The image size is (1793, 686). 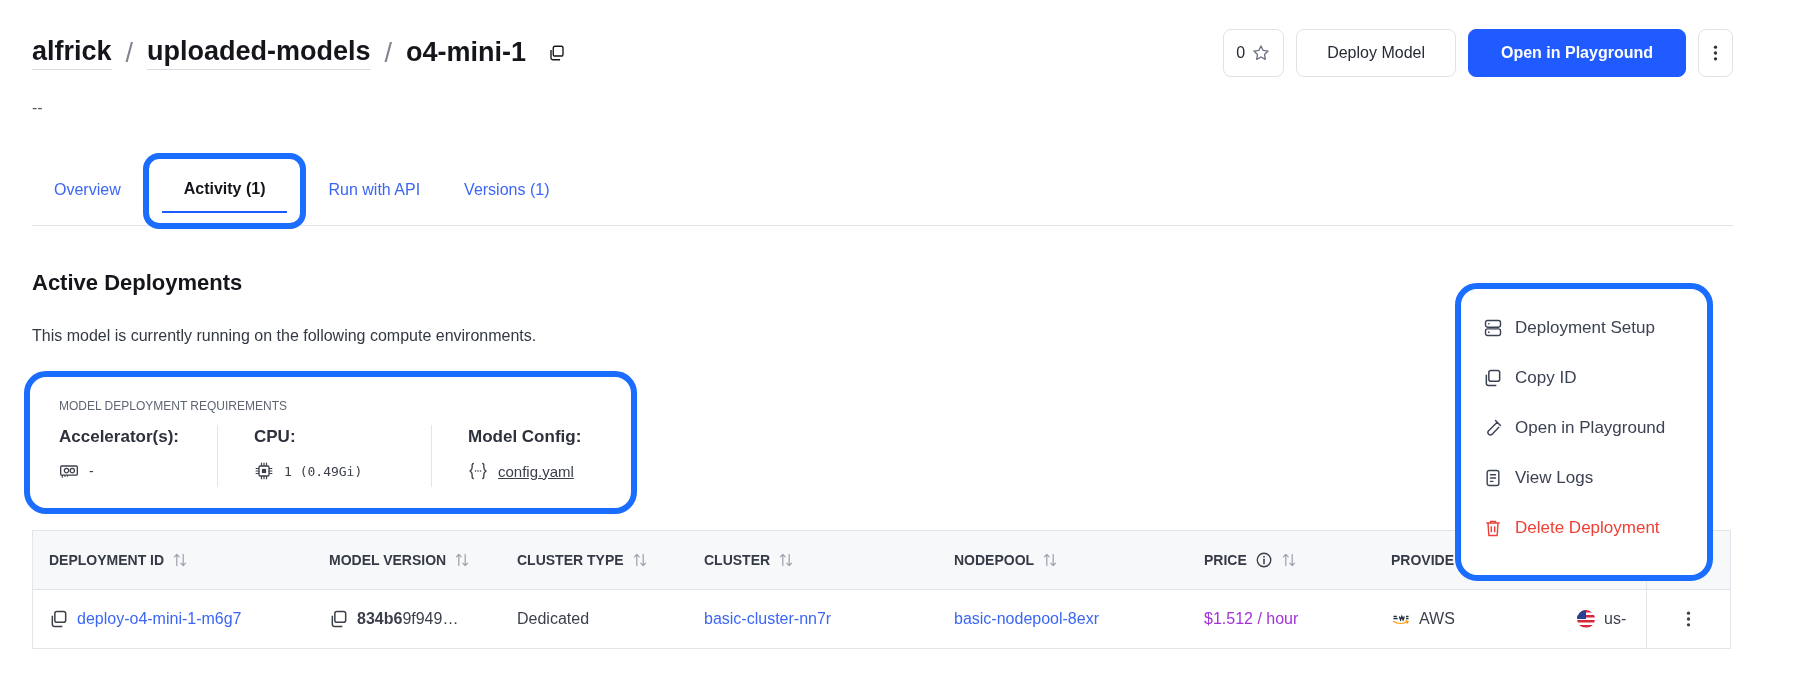 I want to click on page-title: o4-mini-1, so click(x=466, y=52).